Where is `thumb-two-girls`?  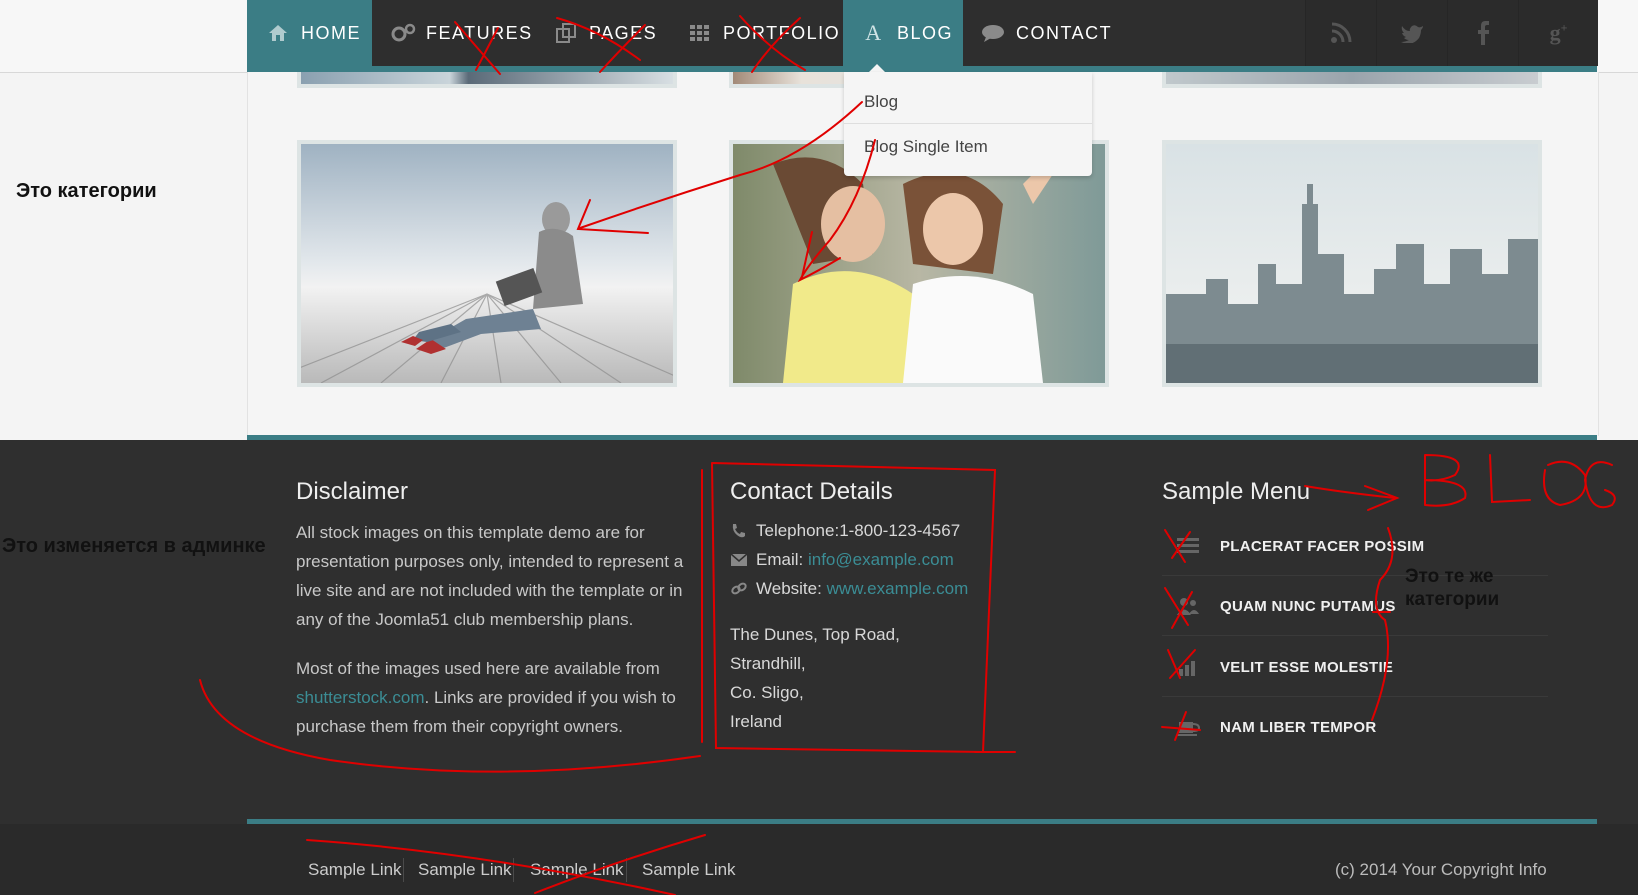
thumb-two-girls is located at coordinates (919, 263).